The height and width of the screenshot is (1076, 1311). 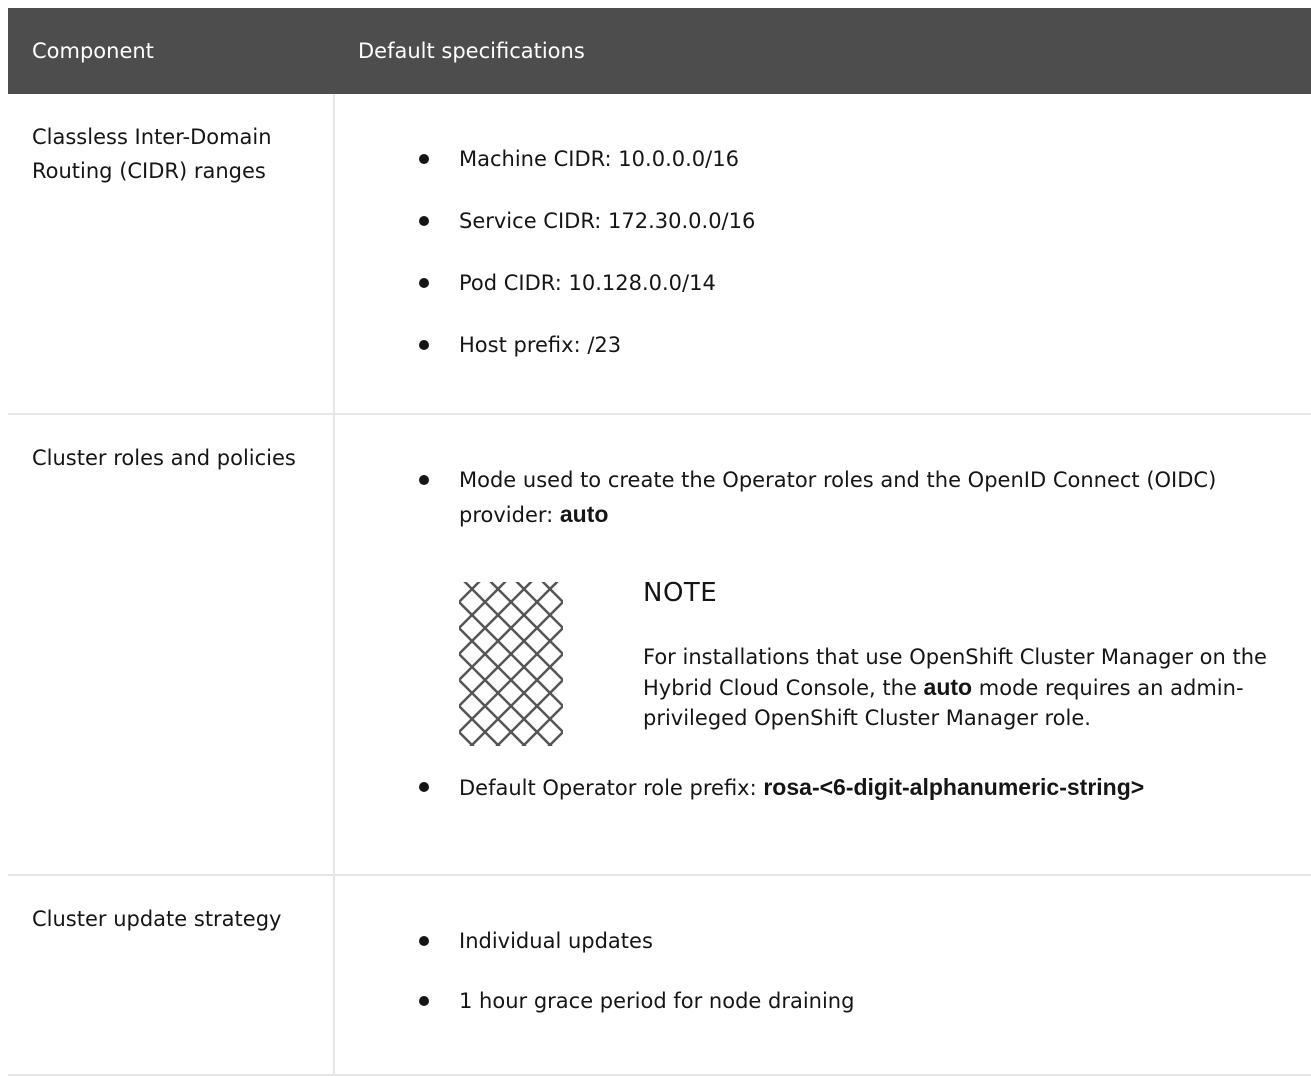 I want to click on list-item-text: Individual updates, so click(x=556, y=941).